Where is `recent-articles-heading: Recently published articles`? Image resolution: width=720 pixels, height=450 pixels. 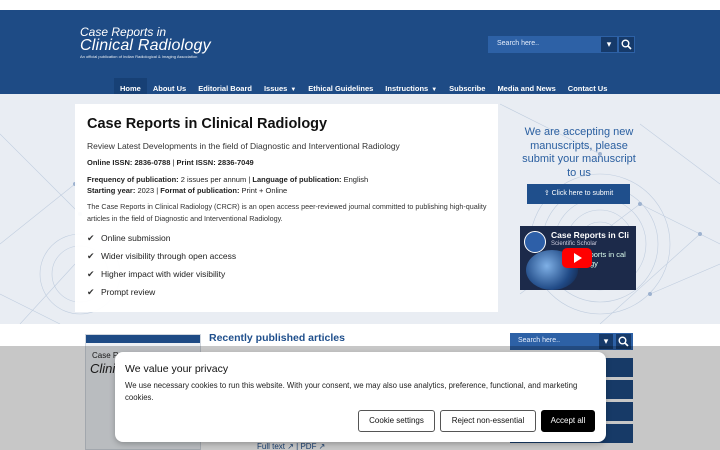 recent-articles-heading: Recently published articles is located at coordinates (277, 338).